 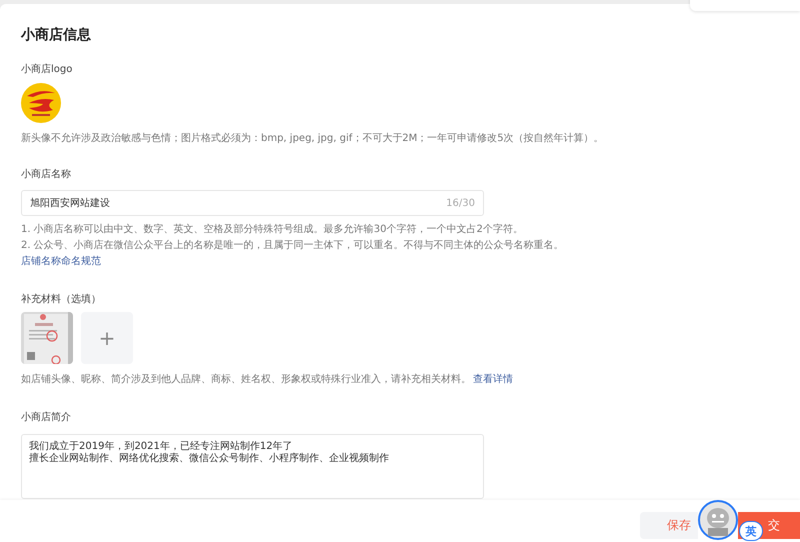 What do you see at coordinates (313, 138) in the screenshot?
I see `hint-text: 新头像不允许涉及政治敏感与色情；图片格式必须为：bmp, jpeg, jpg, gif；不可大于2M；一年可申请修改5次（按自然年计算）。` at bounding box center [313, 138].